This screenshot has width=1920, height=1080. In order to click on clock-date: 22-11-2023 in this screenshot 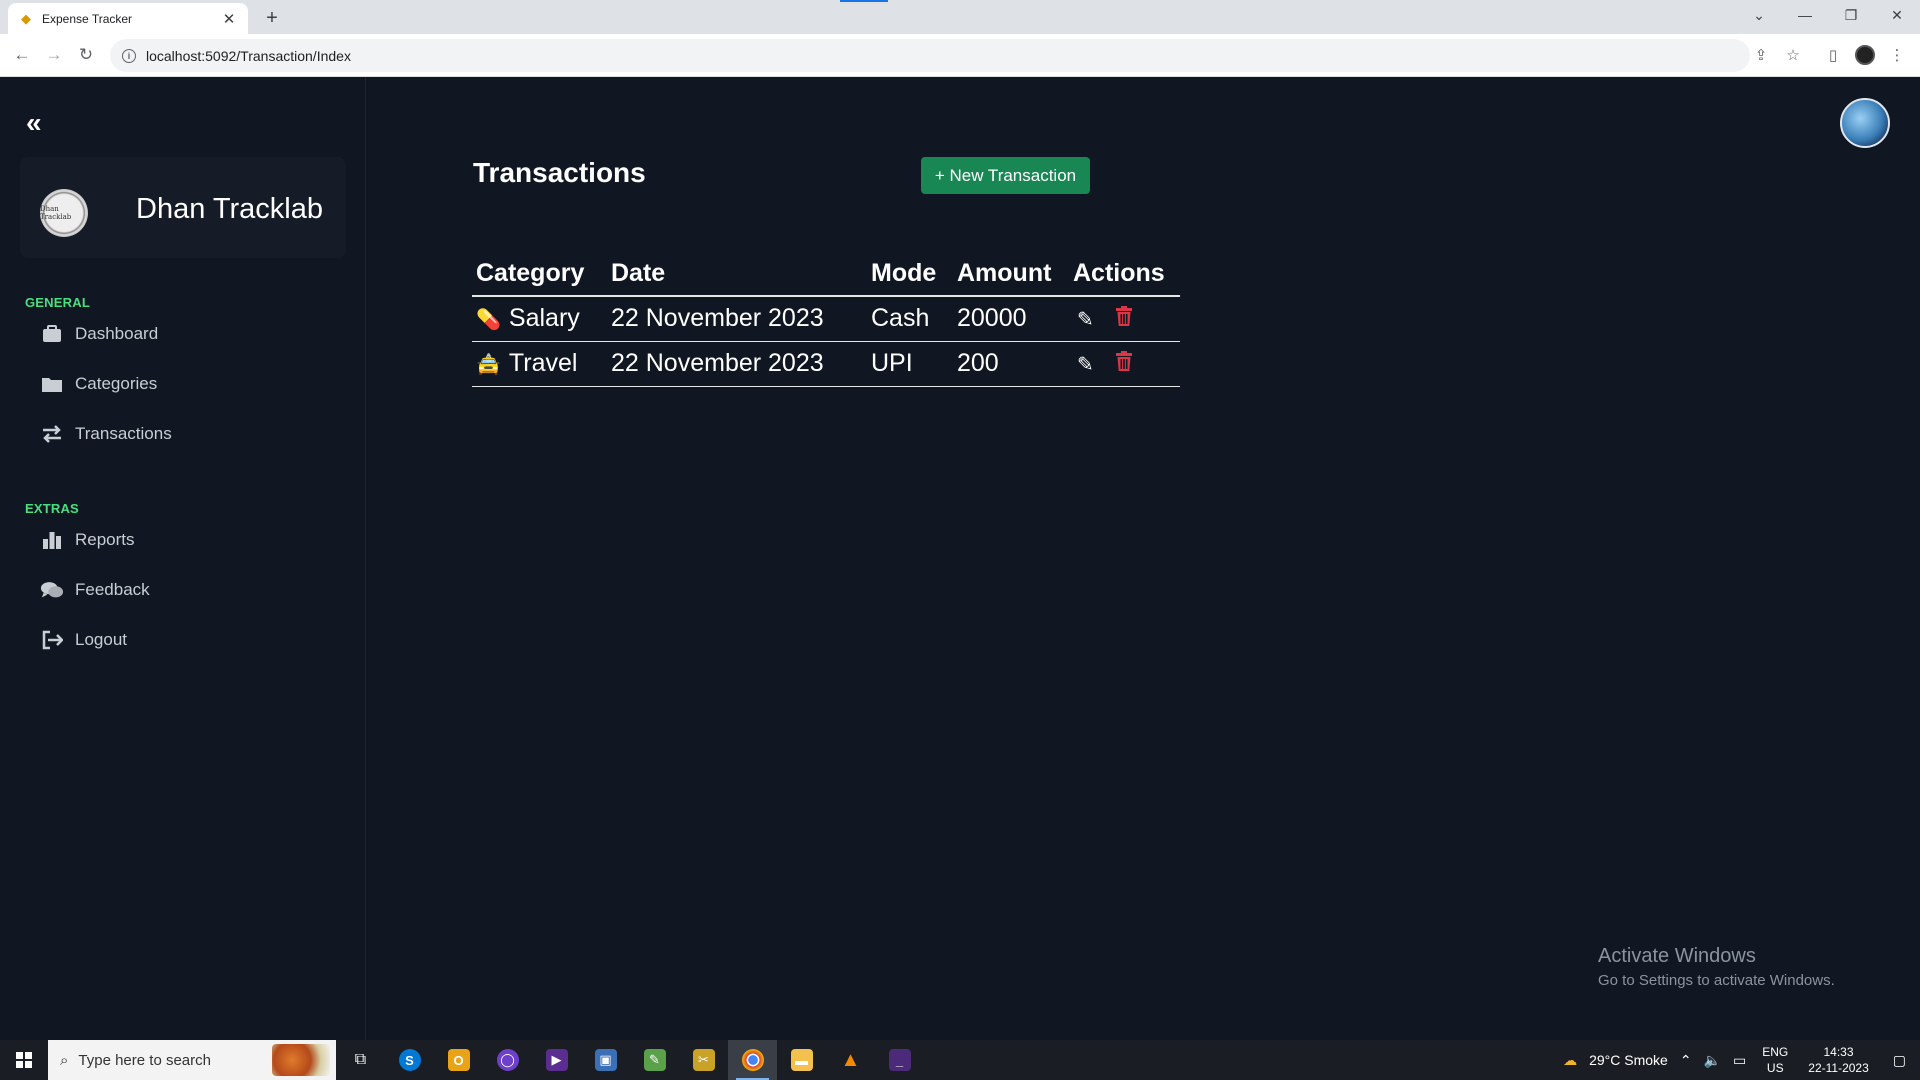, I will do `click(1838, 1068)`.